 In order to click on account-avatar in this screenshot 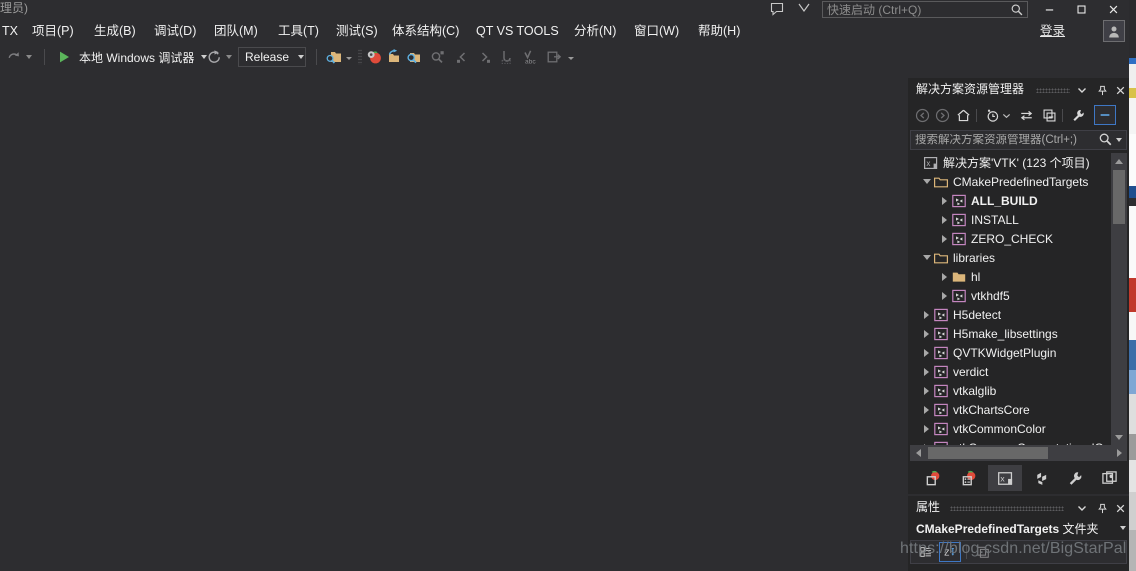, I will do `click(1114, 31)`.